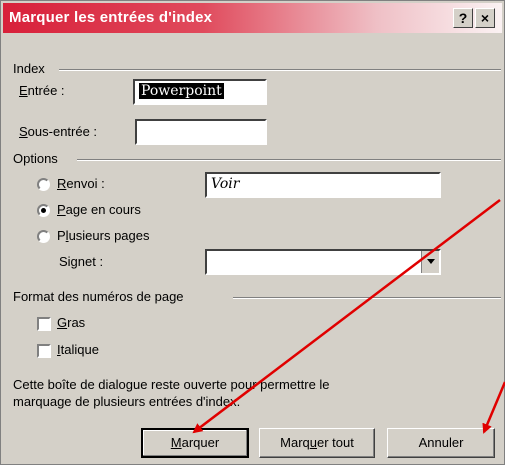 Image resolution: width=505 pixels, height=465 pixels. Describe the element at coordinates (46, 90) in the screenshot. I see `entry-label-rest: ntrée :` at that location.